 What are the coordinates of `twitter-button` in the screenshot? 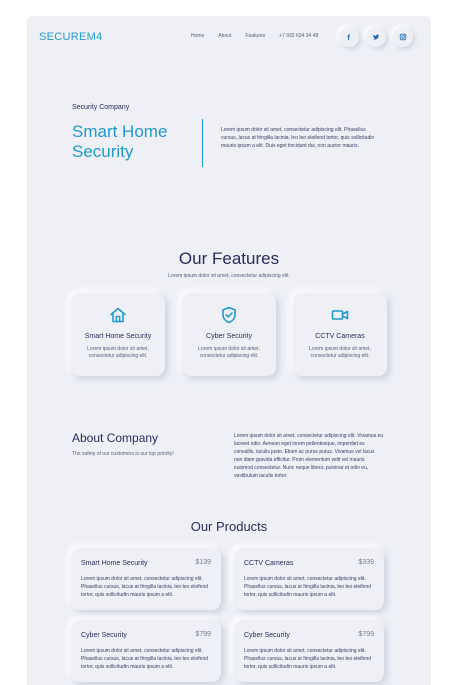 It's located at (376, 37).